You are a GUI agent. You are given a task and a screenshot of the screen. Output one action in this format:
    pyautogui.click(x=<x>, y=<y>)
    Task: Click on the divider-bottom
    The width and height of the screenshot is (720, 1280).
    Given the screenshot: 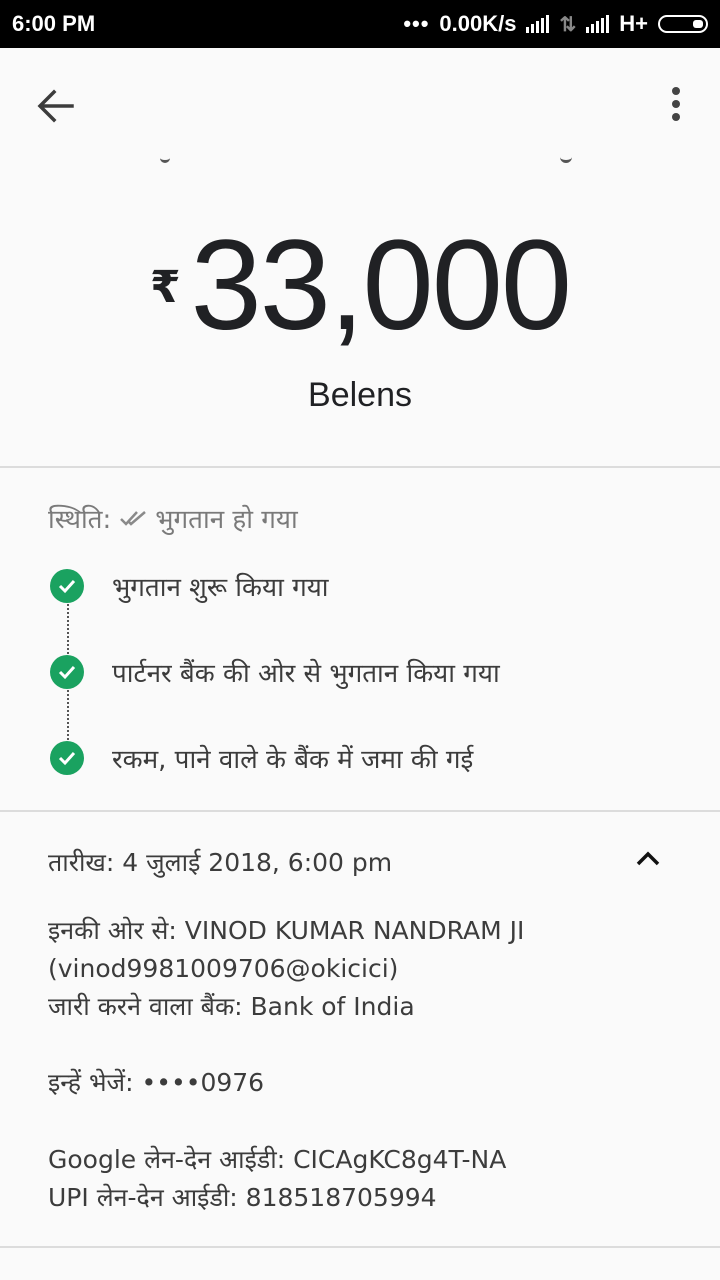 What is the action you would take?
    pyautogui.click(x=360, y=1247)
    